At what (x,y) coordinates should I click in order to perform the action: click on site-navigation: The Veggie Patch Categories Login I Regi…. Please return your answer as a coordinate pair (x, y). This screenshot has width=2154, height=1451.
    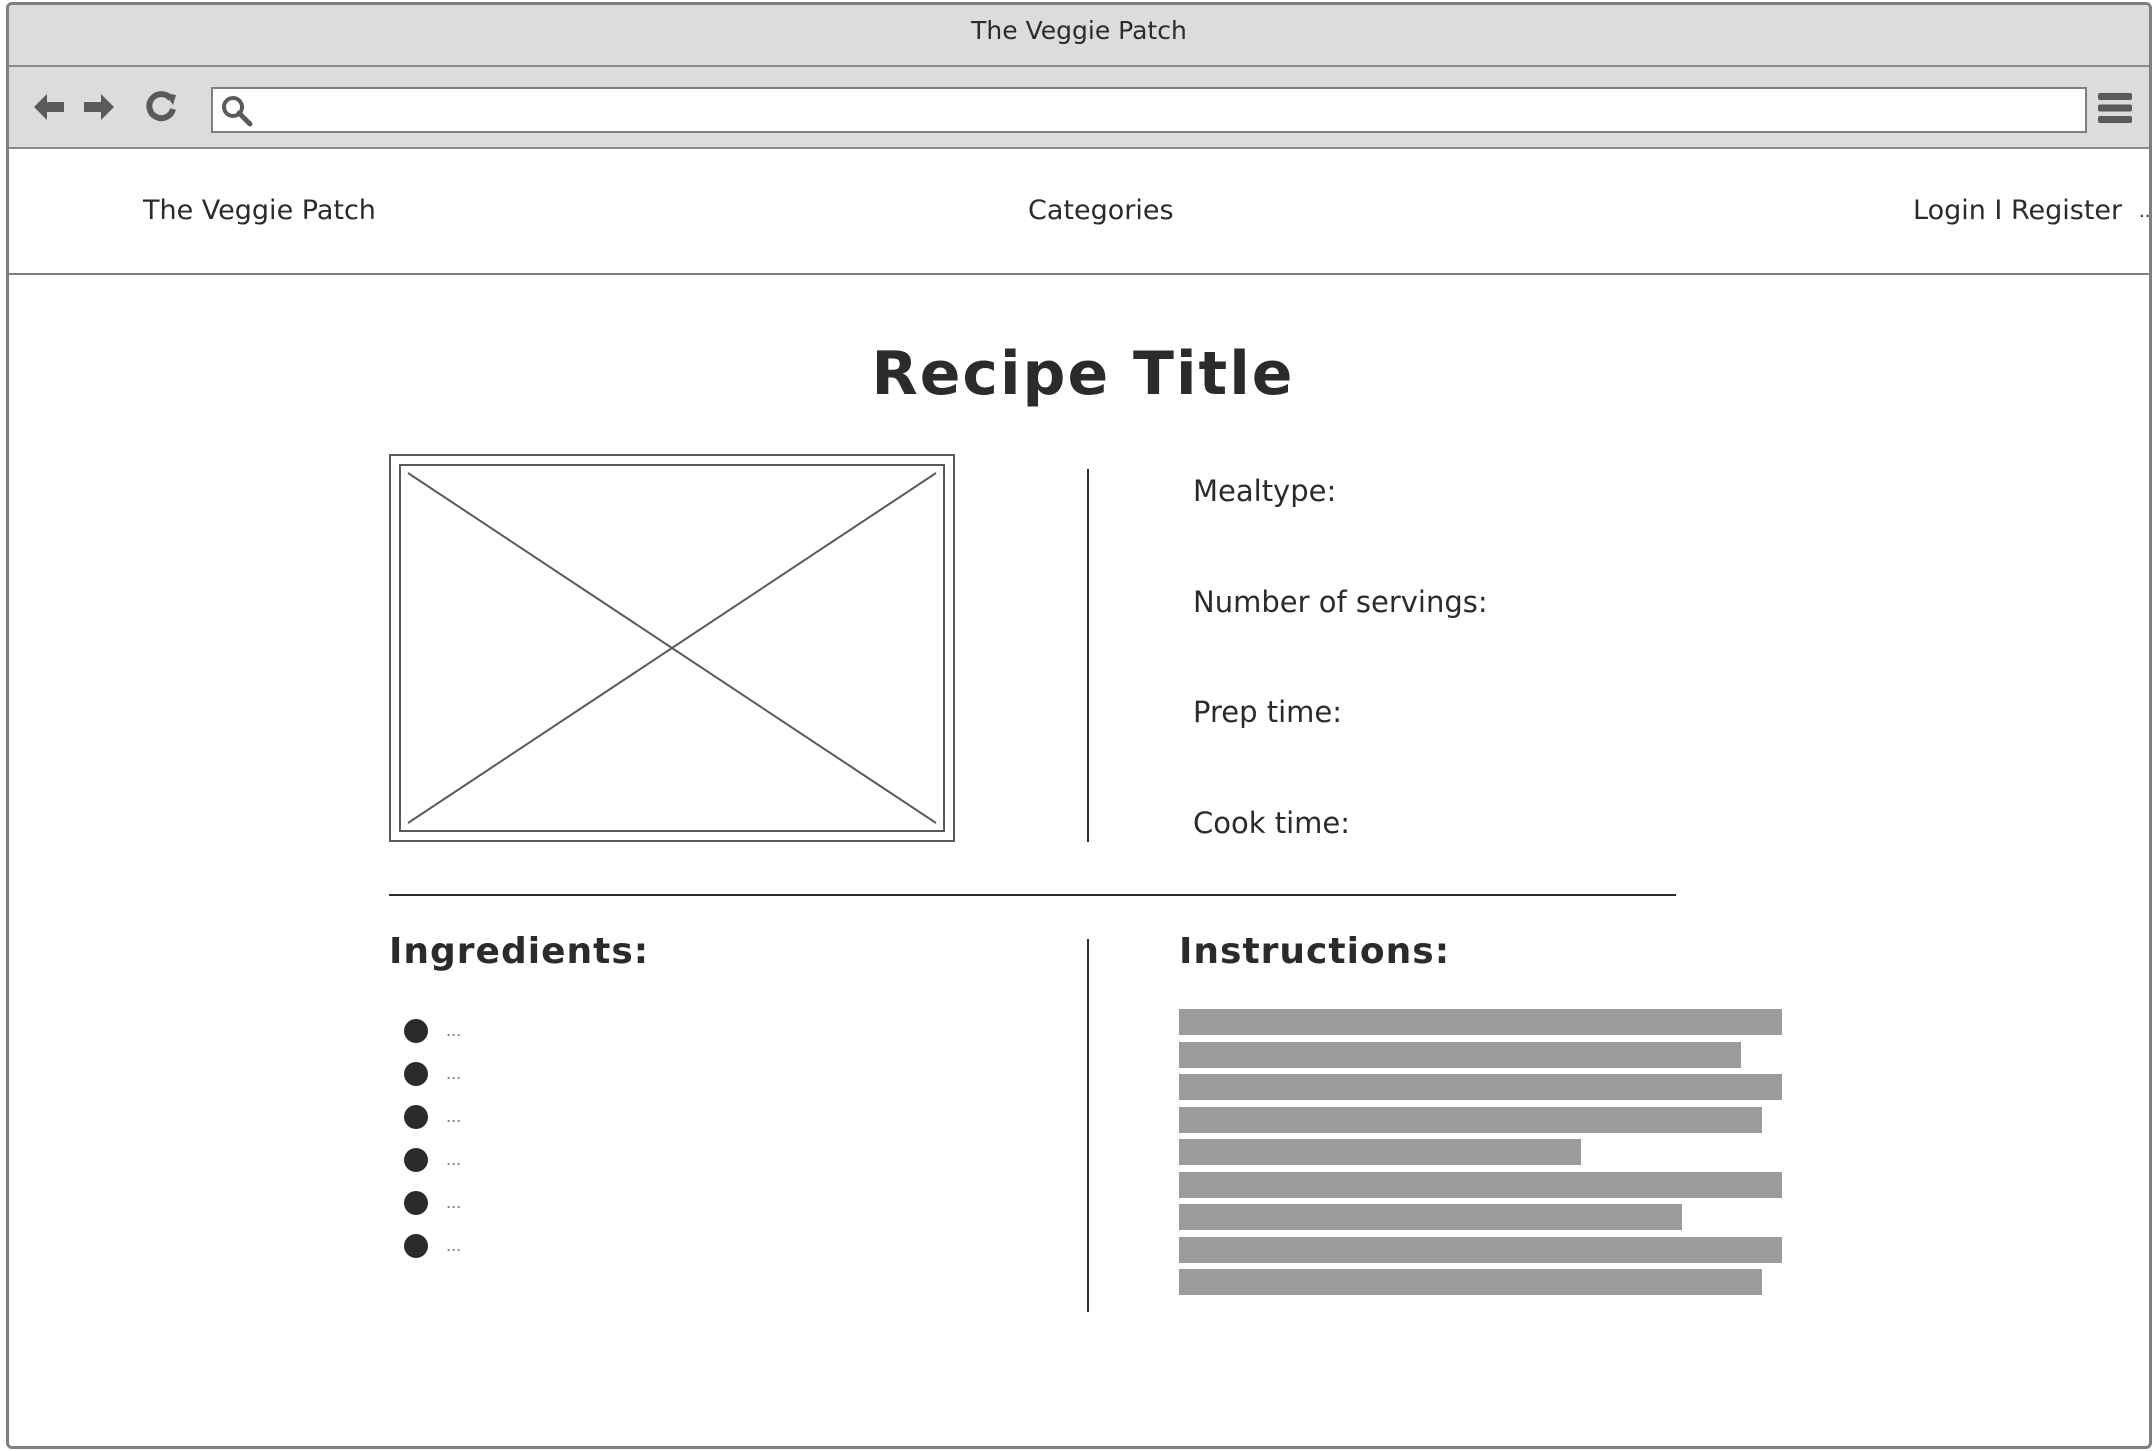
    Looking at the image, I should click on (1079, 212).